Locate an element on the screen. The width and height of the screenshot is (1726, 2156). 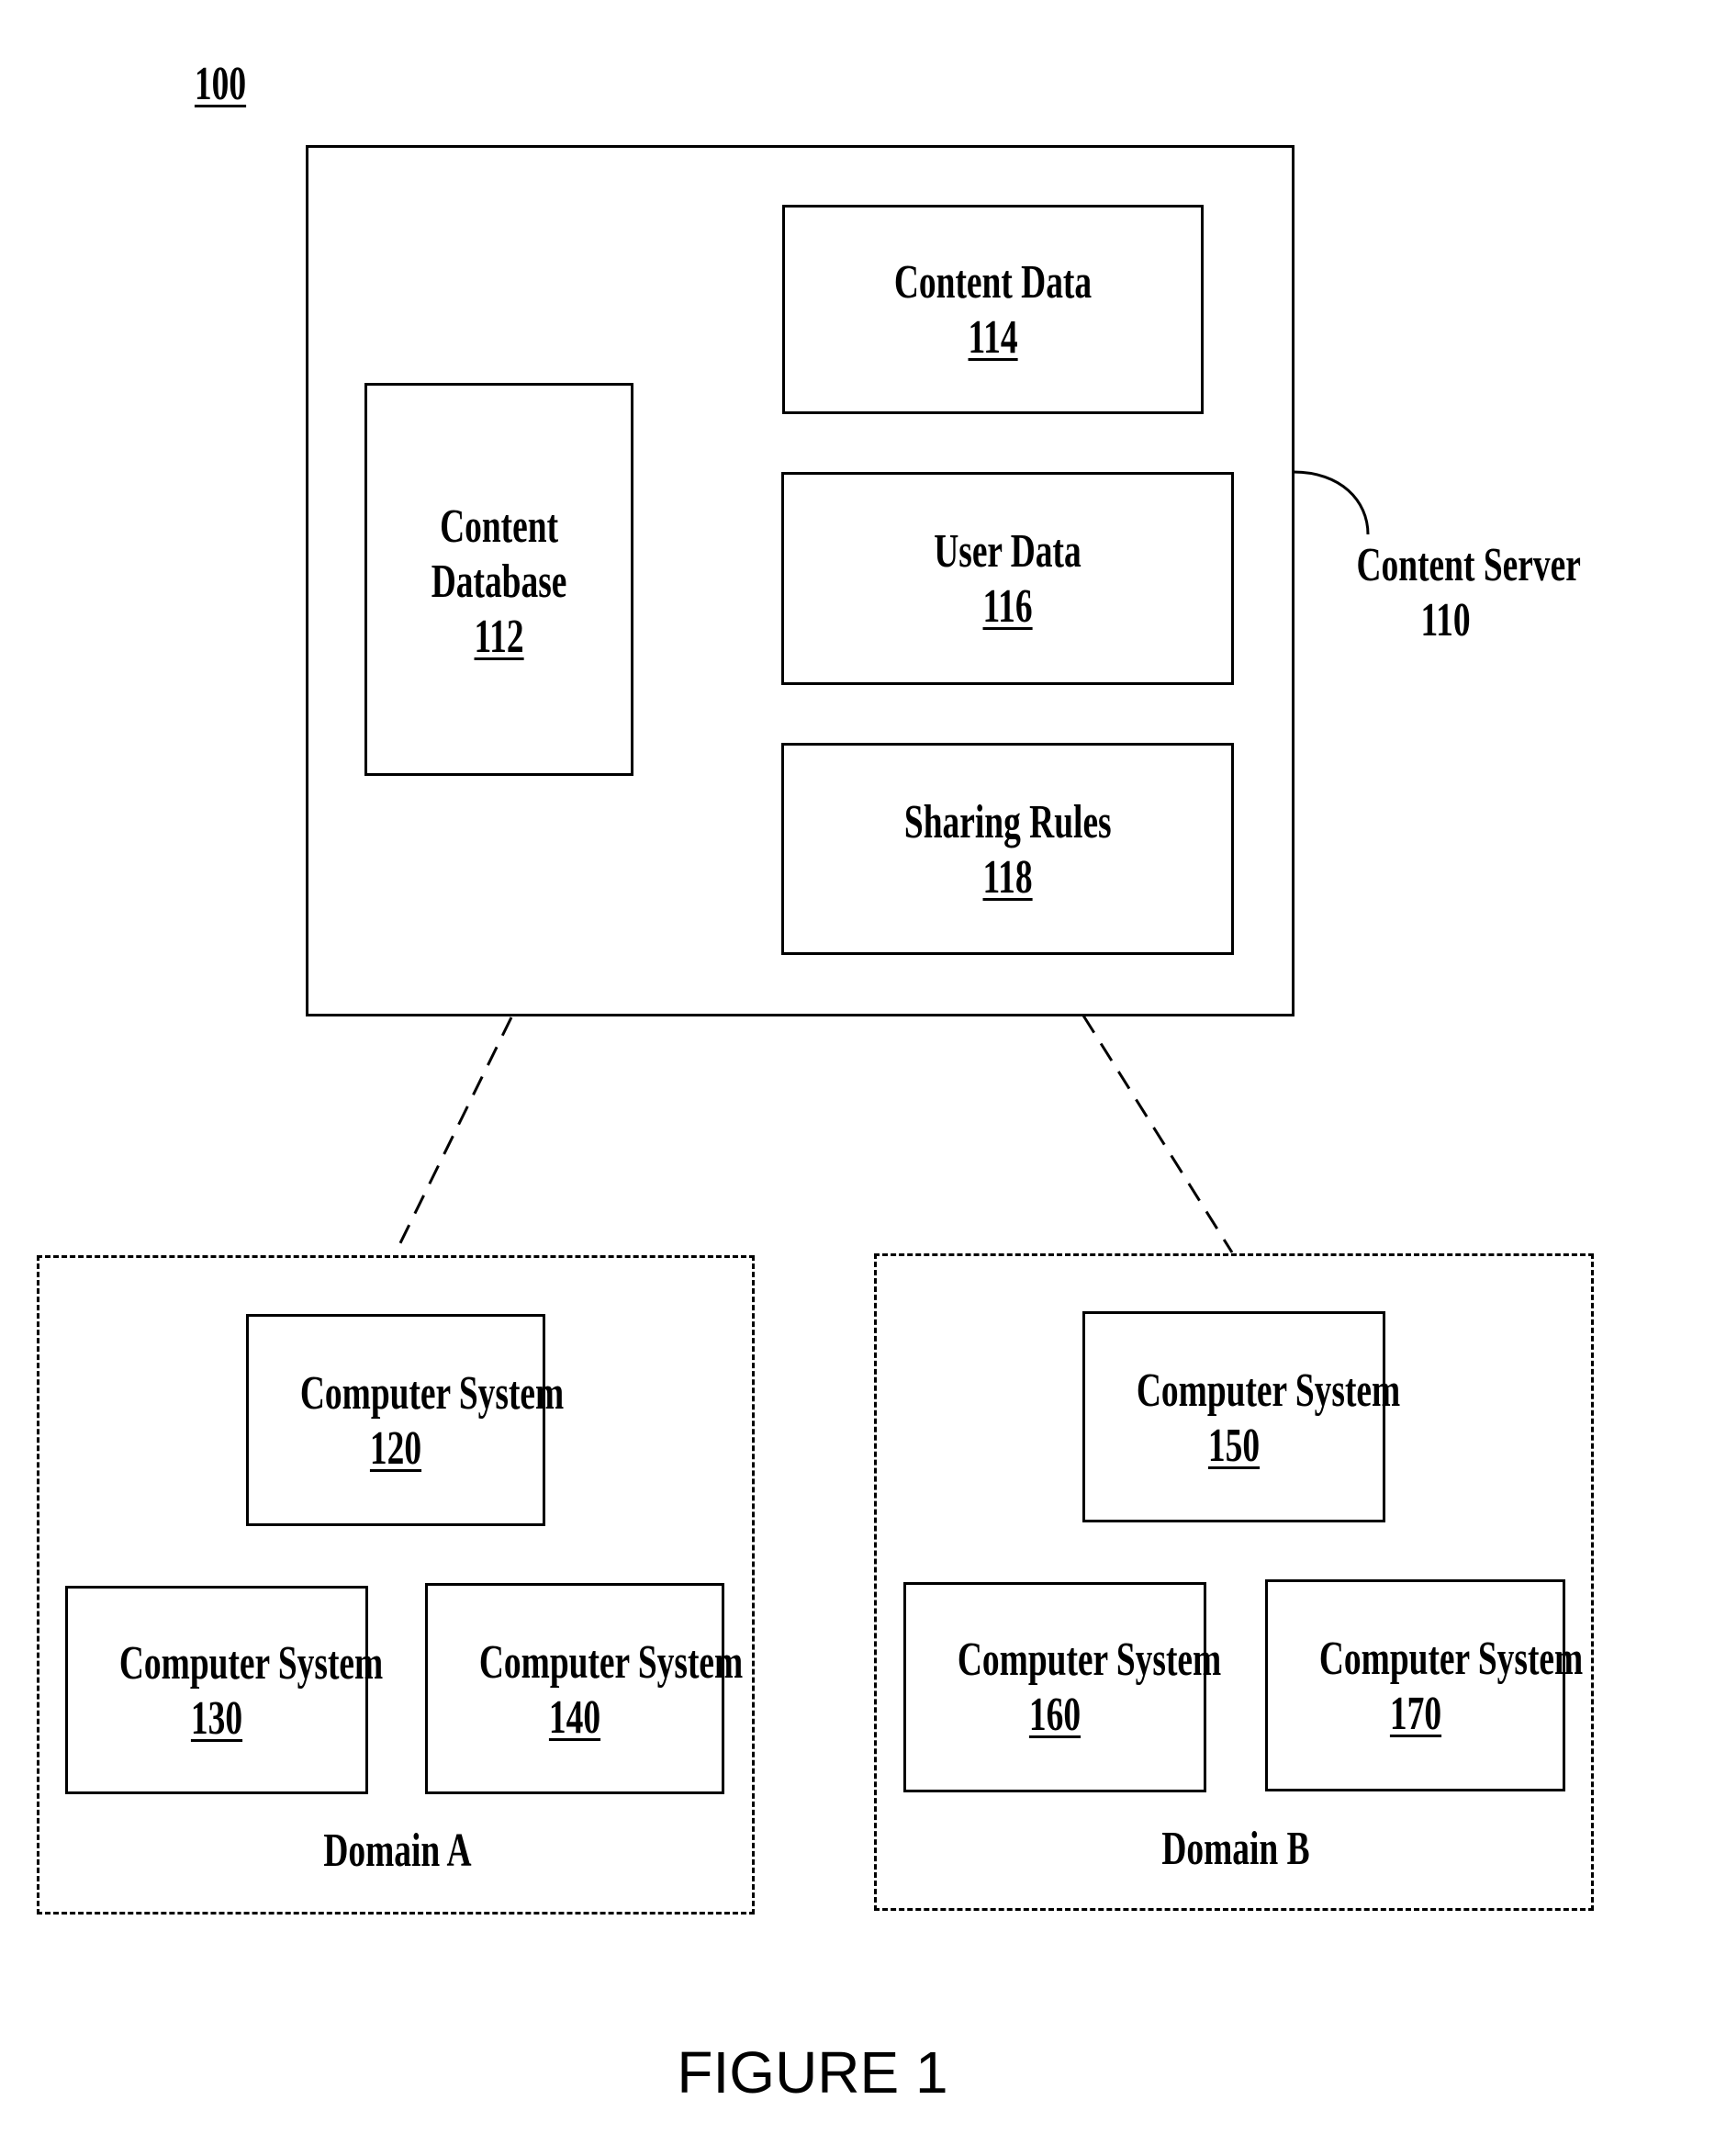
user-data-box: User Data 116 is located at coordinates (1007, 579).